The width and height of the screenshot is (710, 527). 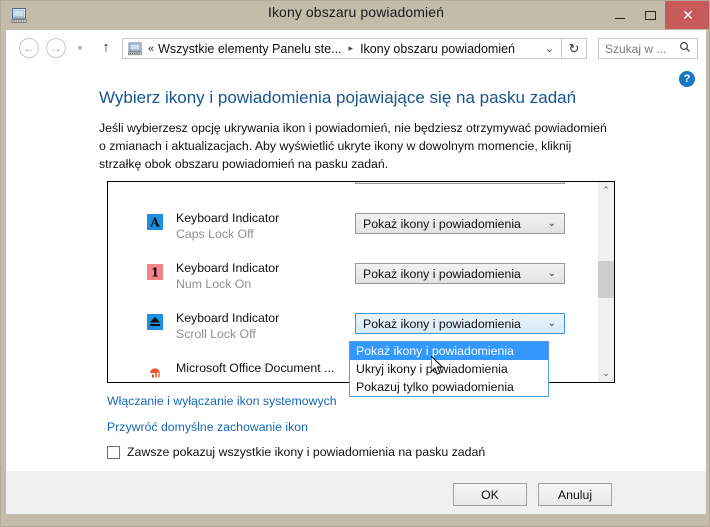 I want to click on scrollbar-thumb, so click(x=606, y=279).